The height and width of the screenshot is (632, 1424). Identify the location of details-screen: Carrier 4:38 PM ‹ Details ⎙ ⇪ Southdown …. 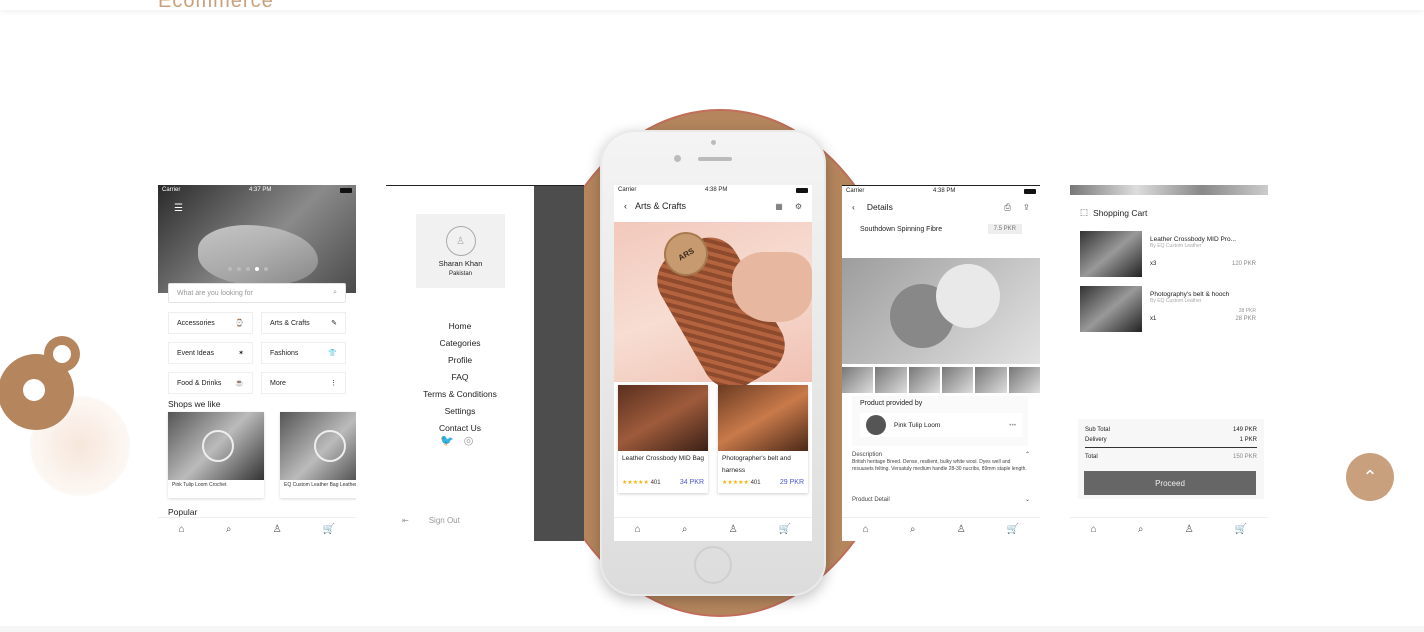
(941, 363).